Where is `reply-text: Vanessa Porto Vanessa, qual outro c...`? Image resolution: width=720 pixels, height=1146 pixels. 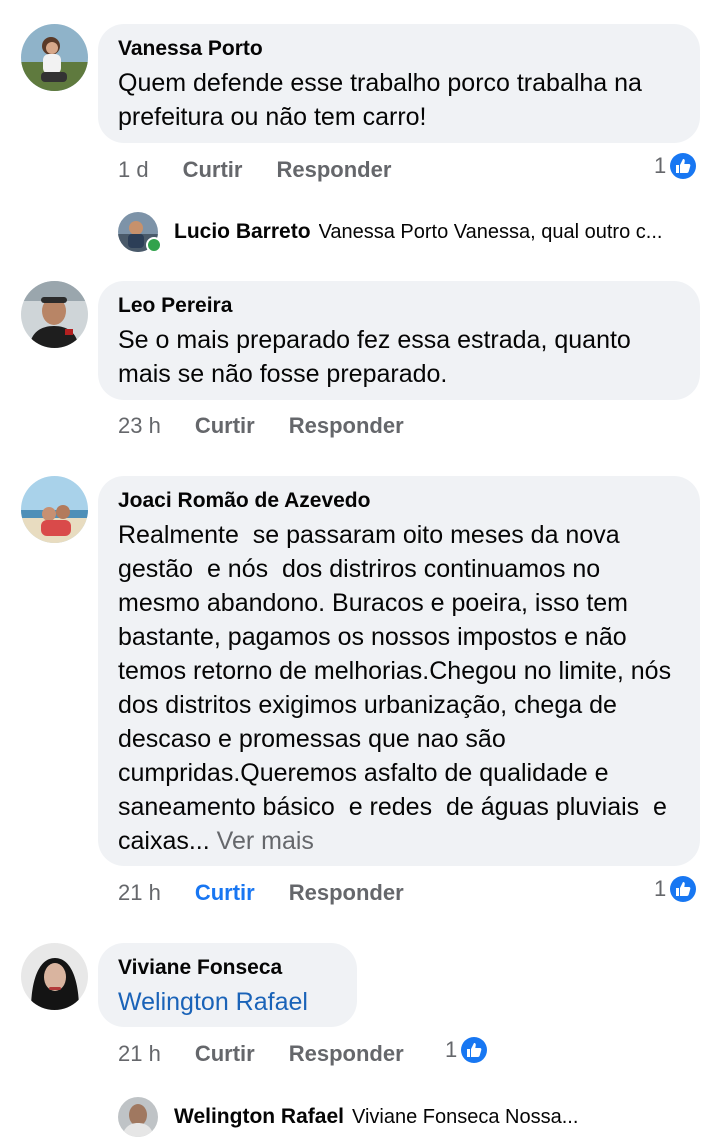
reply-text: Vanessa Porto Vanessa, qual outro c... is located at coordinates (490, 231).